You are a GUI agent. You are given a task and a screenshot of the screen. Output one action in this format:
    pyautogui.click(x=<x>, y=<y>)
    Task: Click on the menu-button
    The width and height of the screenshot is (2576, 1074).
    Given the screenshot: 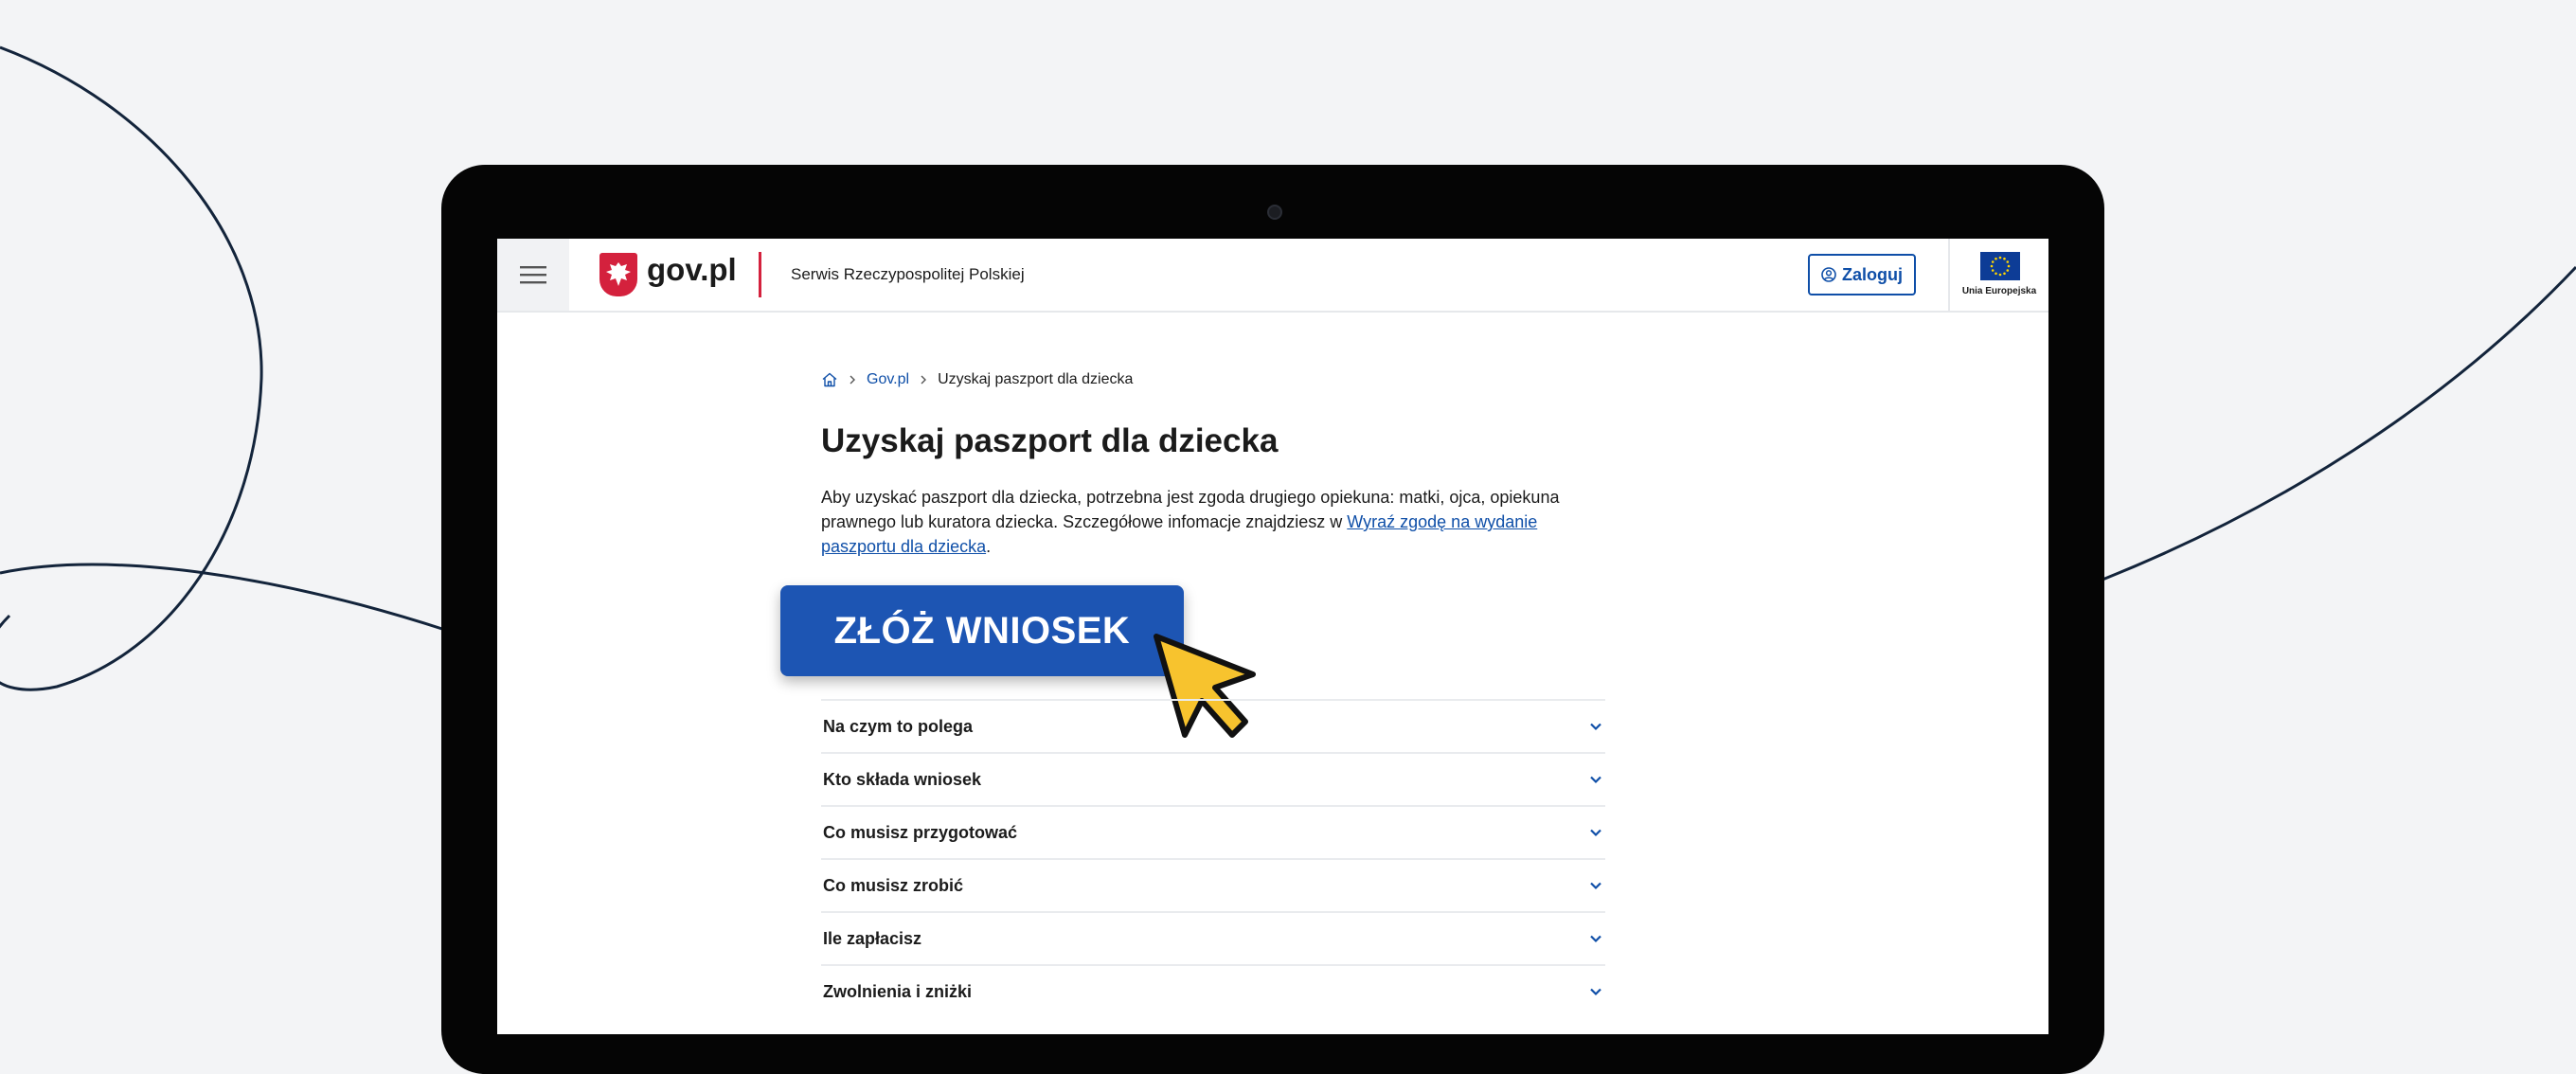 What is the action you would take?
    pyautogui.click(x=533, y=275)
    